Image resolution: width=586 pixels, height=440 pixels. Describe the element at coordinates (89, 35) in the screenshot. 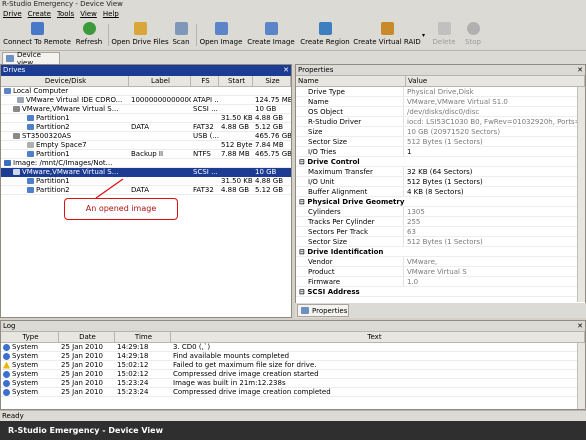

I see `refresh-button: Refresh` at that location.